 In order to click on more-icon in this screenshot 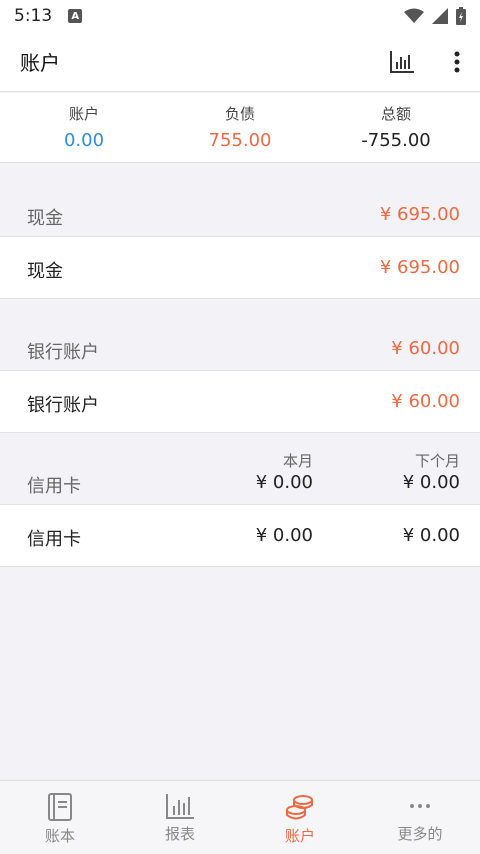, I will do `click(420, 806)`.